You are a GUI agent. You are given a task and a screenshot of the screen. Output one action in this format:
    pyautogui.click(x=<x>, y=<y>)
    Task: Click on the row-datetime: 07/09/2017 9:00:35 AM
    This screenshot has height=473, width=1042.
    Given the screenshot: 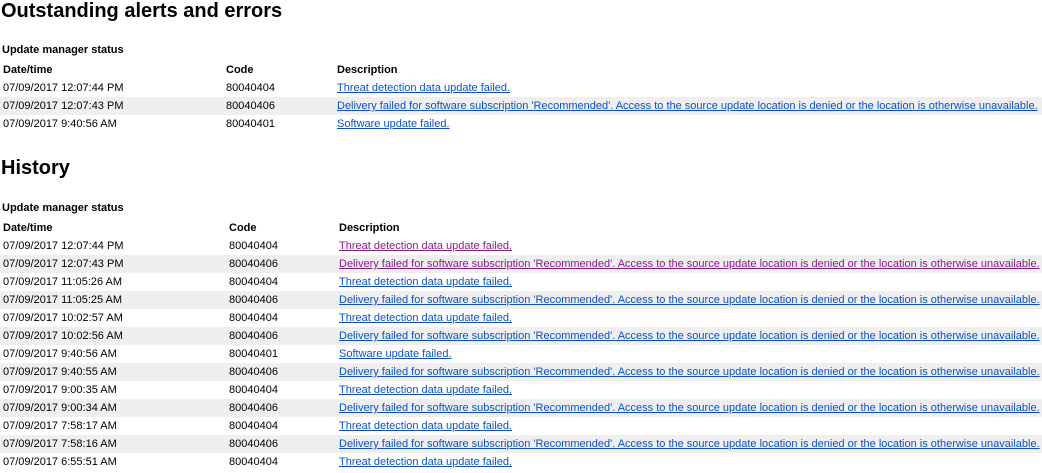 What is the action you would take?
    pyautogui.click(x=60, y=390)
    